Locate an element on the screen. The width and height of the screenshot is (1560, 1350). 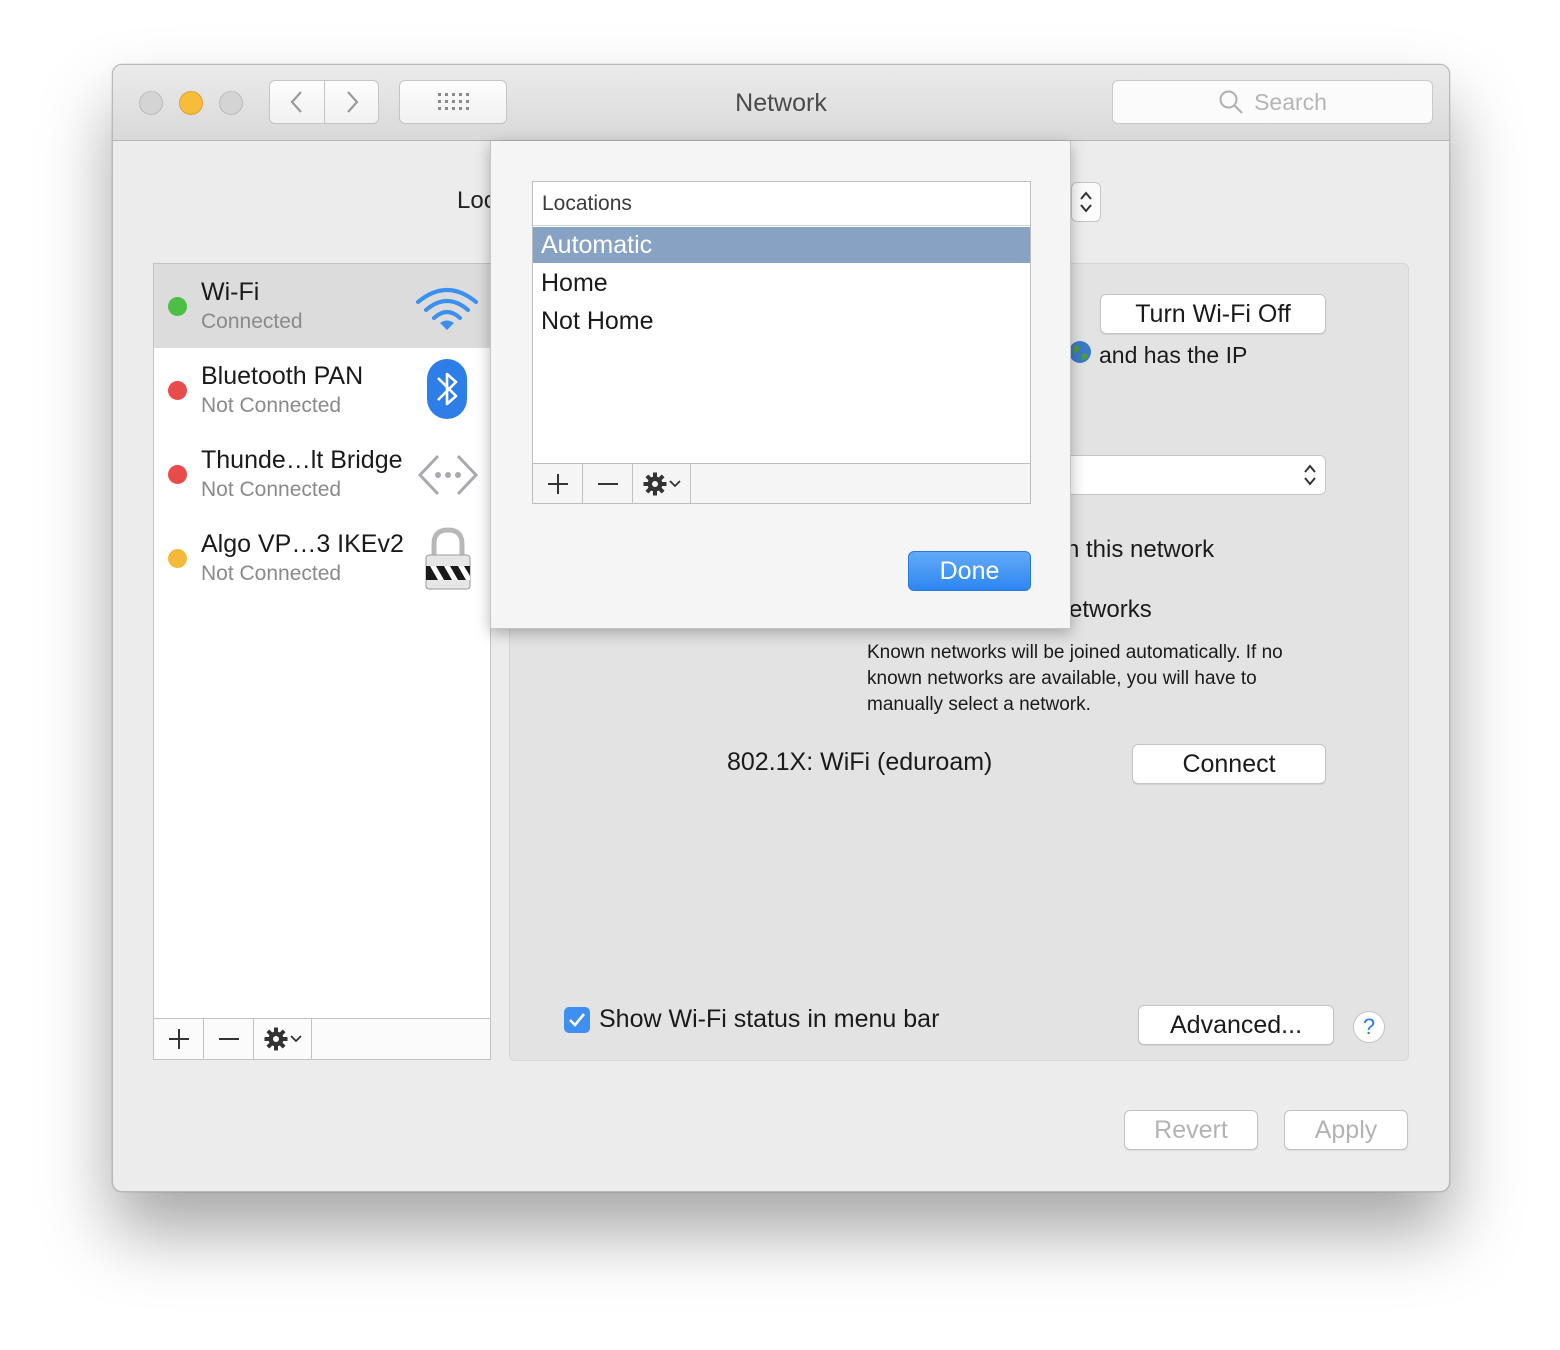
help-button: ? is located at coordinates (1369, 1027).